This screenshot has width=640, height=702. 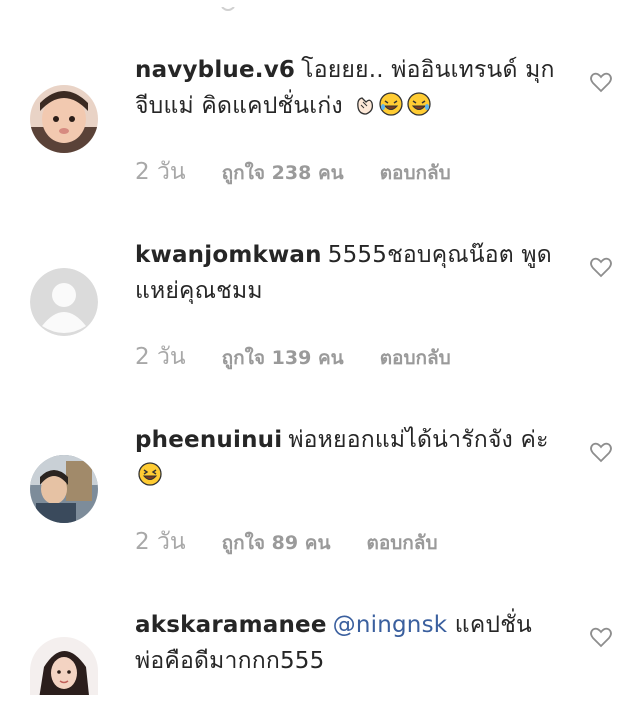 I want to click on avatar-default, so click(x=64, y=302).